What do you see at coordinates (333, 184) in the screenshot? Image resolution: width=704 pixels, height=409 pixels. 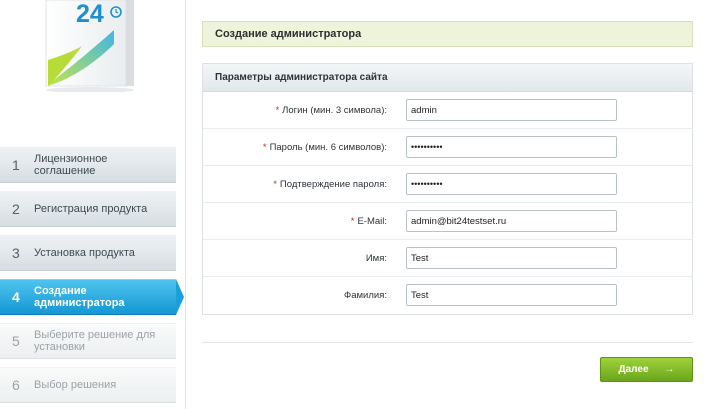 I see `password-confirm-label-text: Подтверждение пароля:` at bounding box center [333, 184].